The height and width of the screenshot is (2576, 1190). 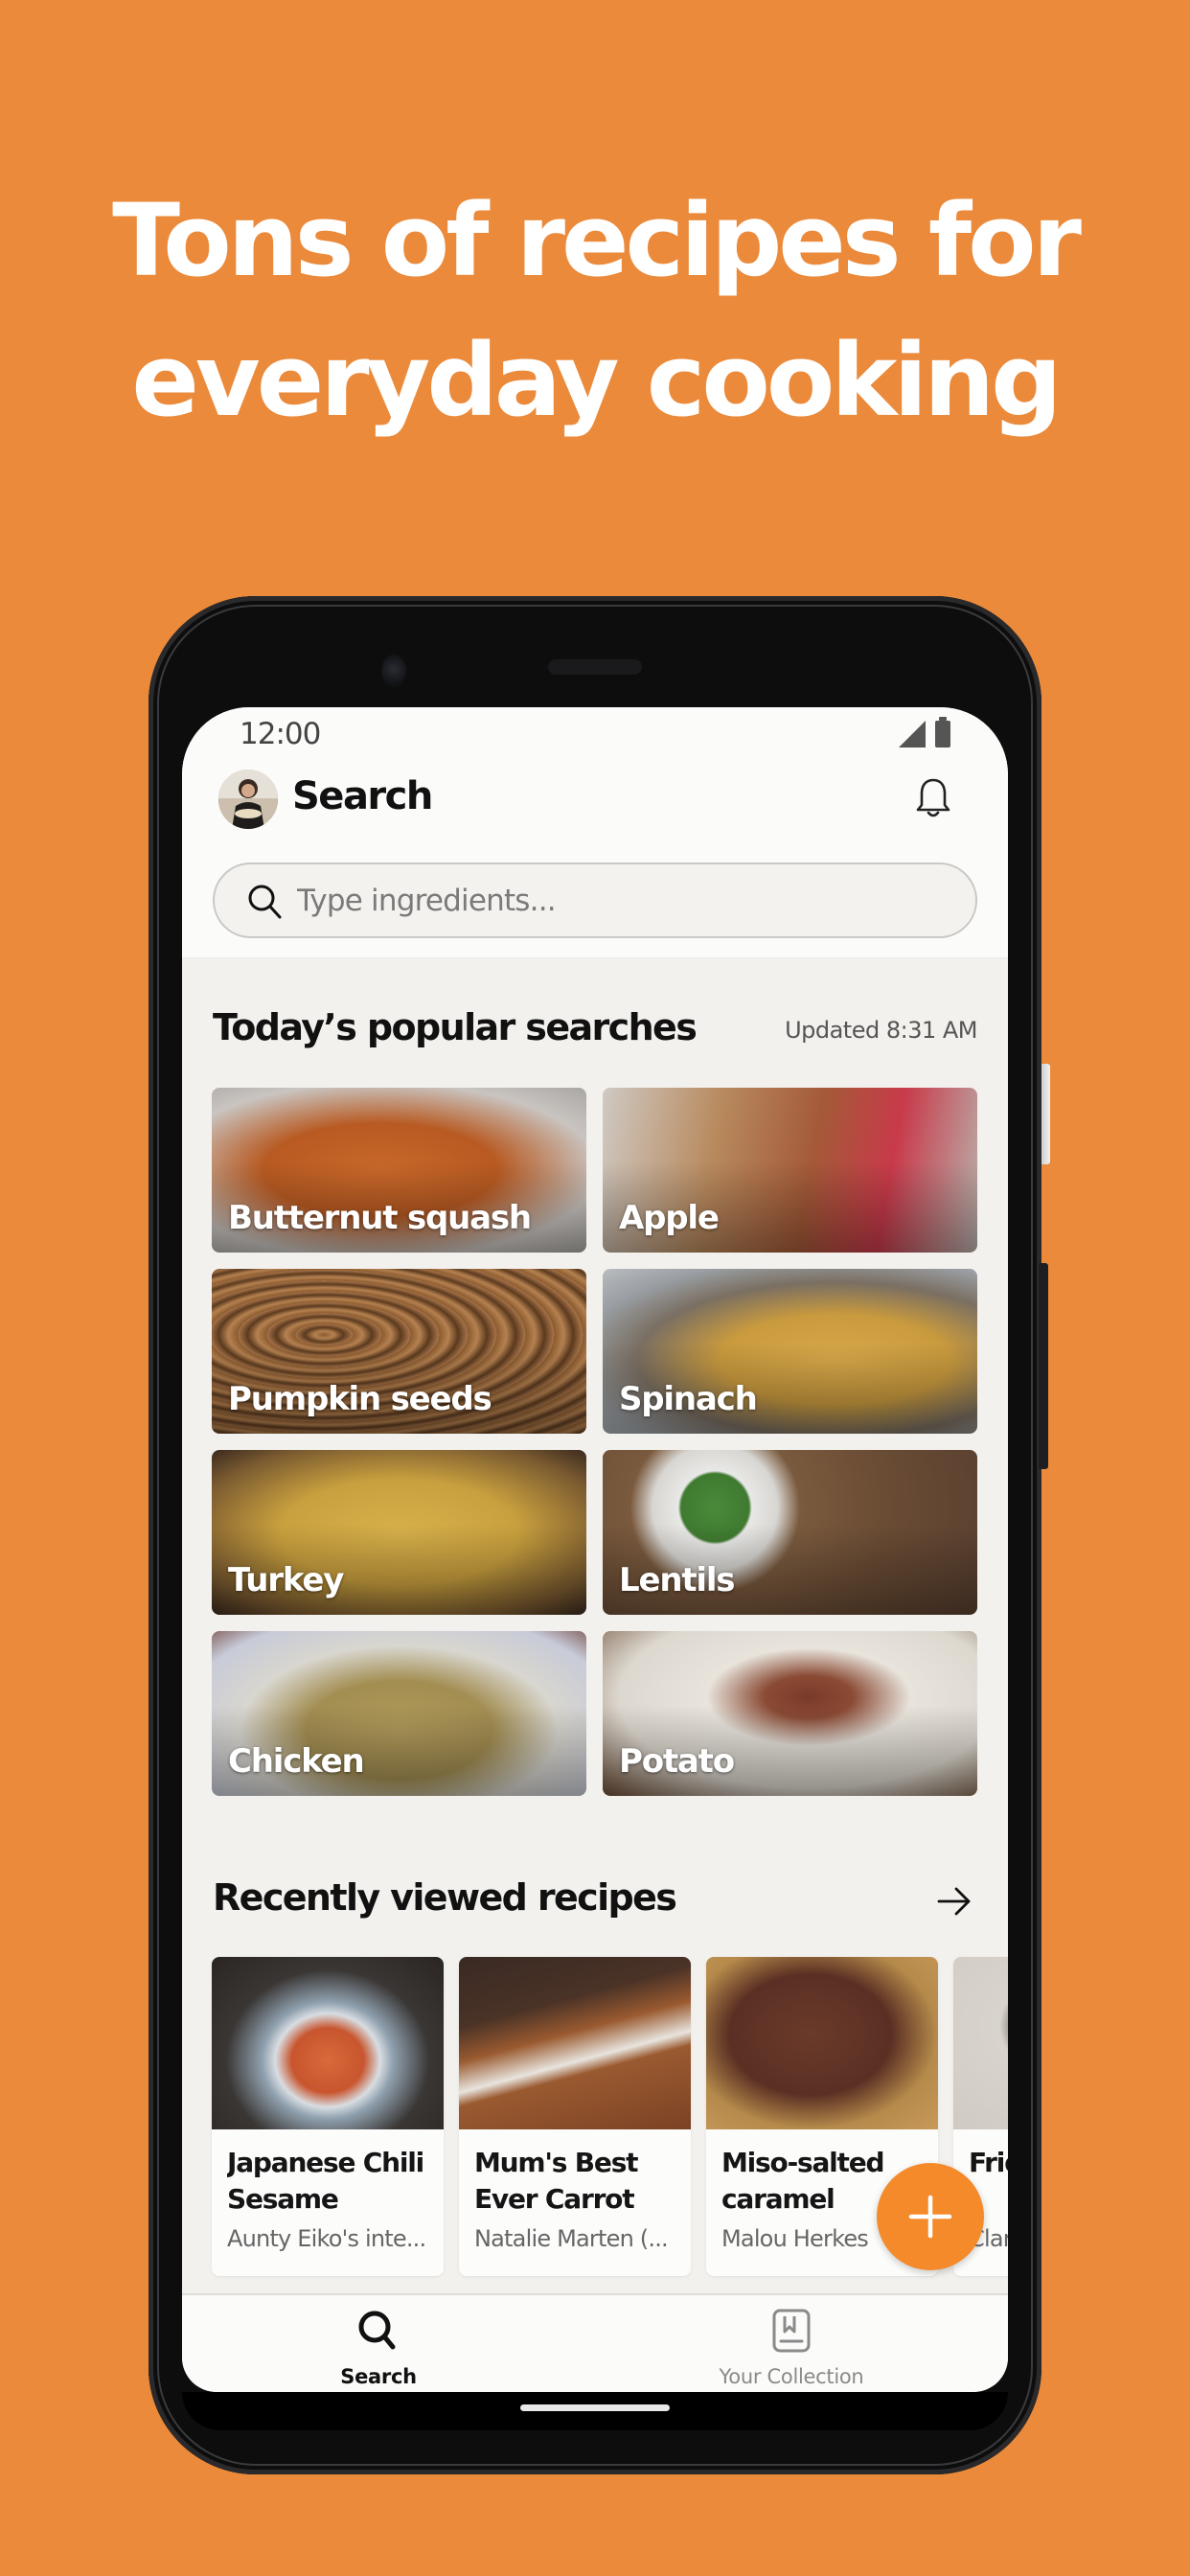 What do you see at coordinates (360, 1399) in the screenshot?
I see `tile-label: Pumpkin seeds` at bounding box center [360, 1399].